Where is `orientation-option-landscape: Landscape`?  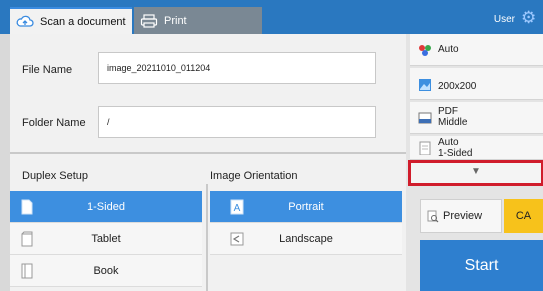
orientation-option-landscape: Landscape is located at coordinates (306, 239).